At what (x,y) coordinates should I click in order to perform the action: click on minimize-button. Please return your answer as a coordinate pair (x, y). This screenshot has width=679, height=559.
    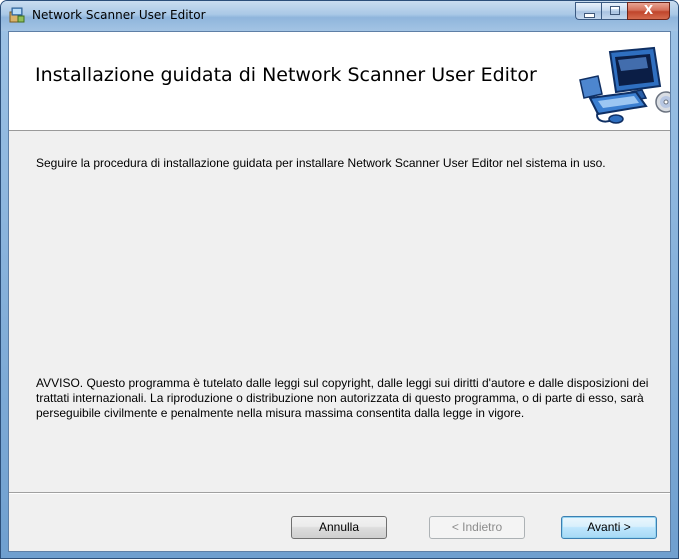
    Looking at the image, I should click on (588, 11).